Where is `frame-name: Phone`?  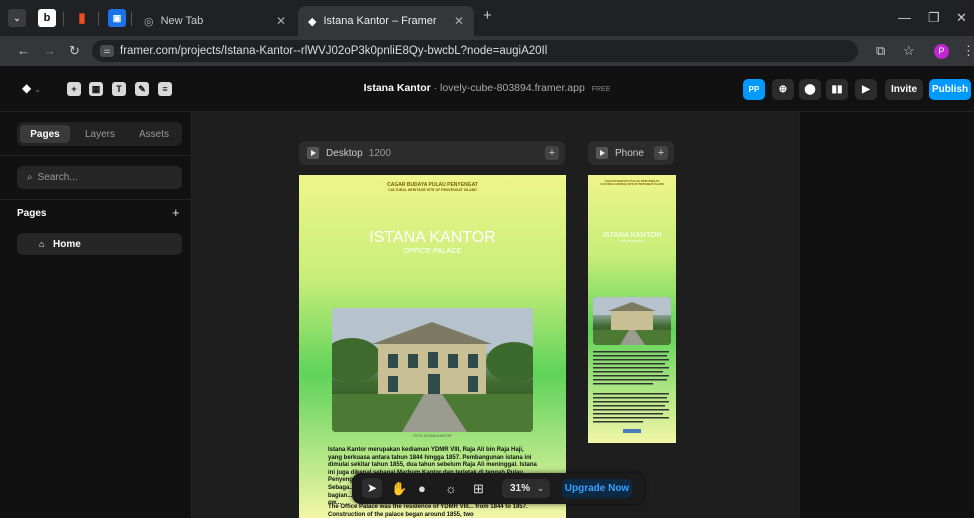 frame-name: Phone is located at coordinates (629, 153).